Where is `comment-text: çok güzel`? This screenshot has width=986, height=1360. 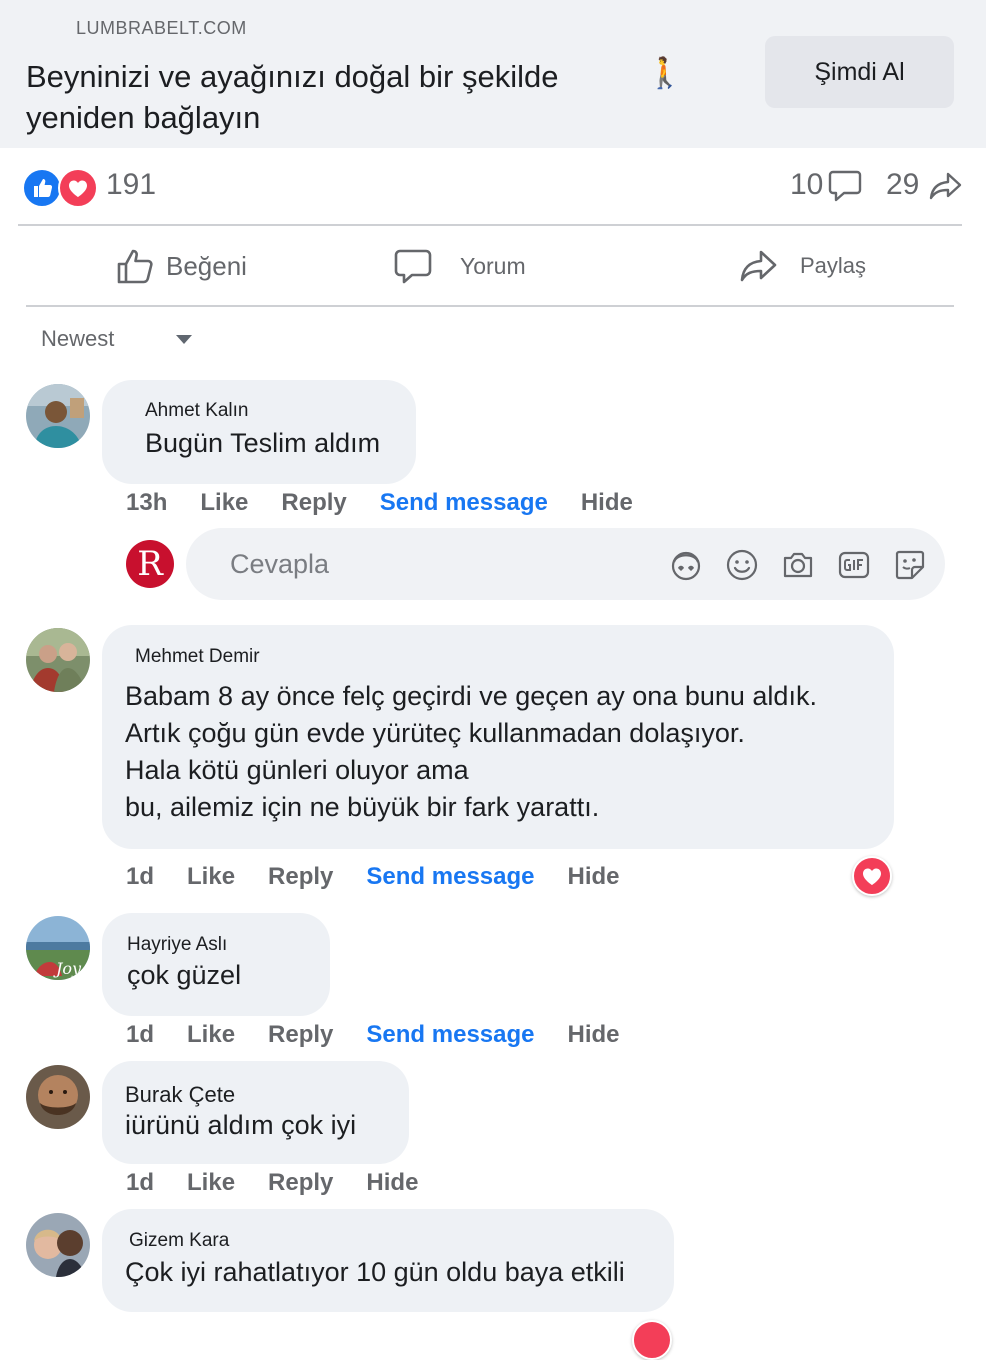
comment-text: çok güzel is located at coordinates (184, 975).